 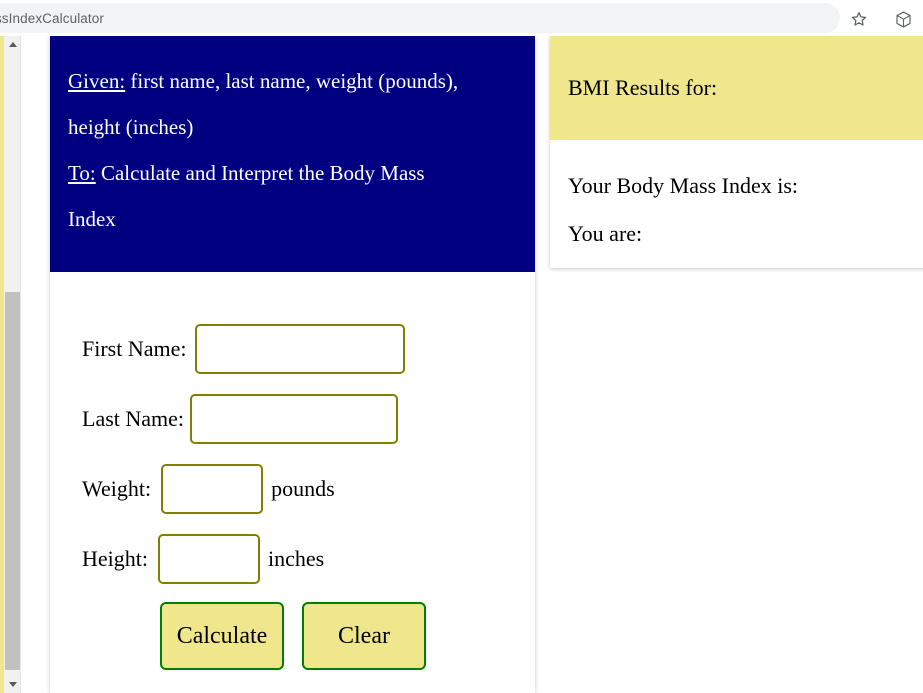 I want to click on scroll-down-arrow-icon, so click(x=12, y=684).